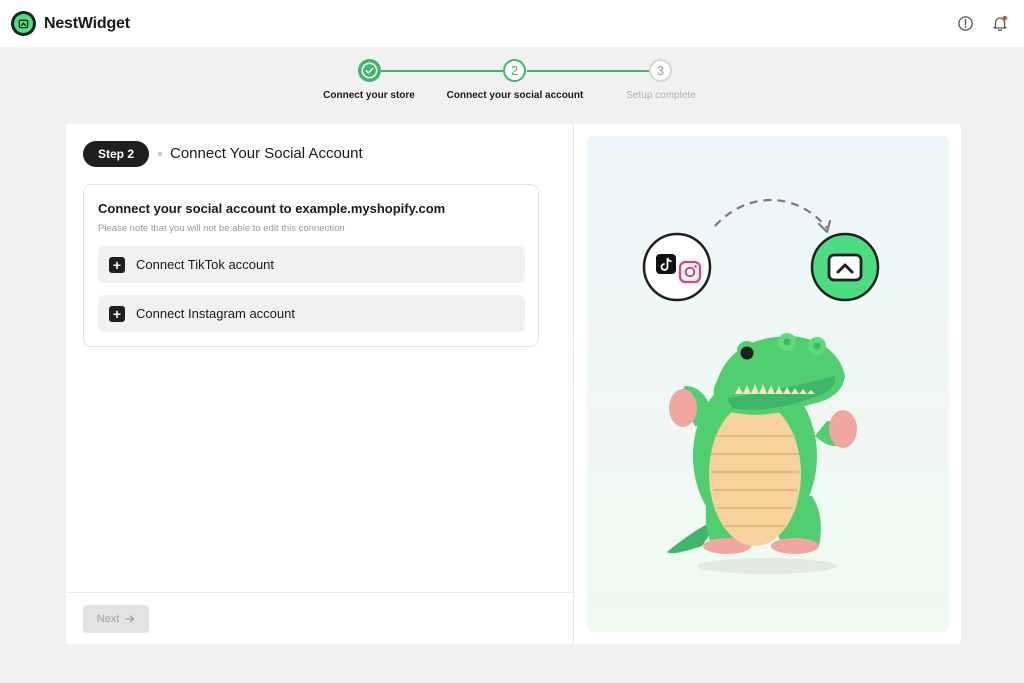 The width and height of the screenshot is (1024, 683). I want to click on connect-instagram-label: Connect Instagram account, so click(215, 313).